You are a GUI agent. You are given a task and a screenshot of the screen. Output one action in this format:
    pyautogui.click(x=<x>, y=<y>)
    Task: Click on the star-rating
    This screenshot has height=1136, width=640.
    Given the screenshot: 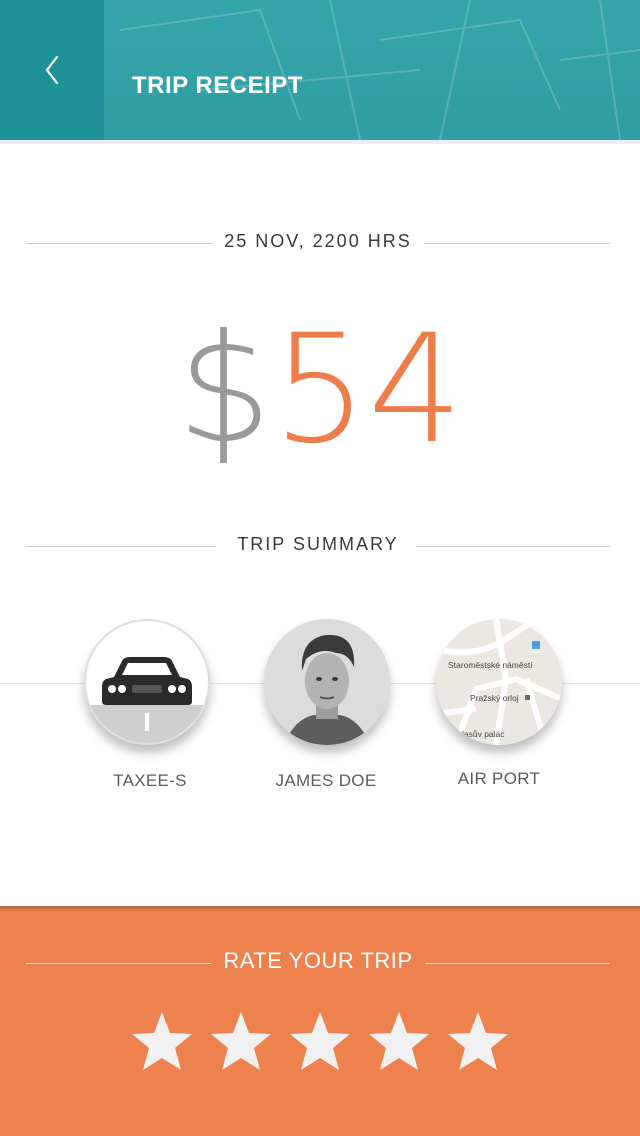 What is the action you would take?
    pyautogui.click(x=320, y=1042)
    